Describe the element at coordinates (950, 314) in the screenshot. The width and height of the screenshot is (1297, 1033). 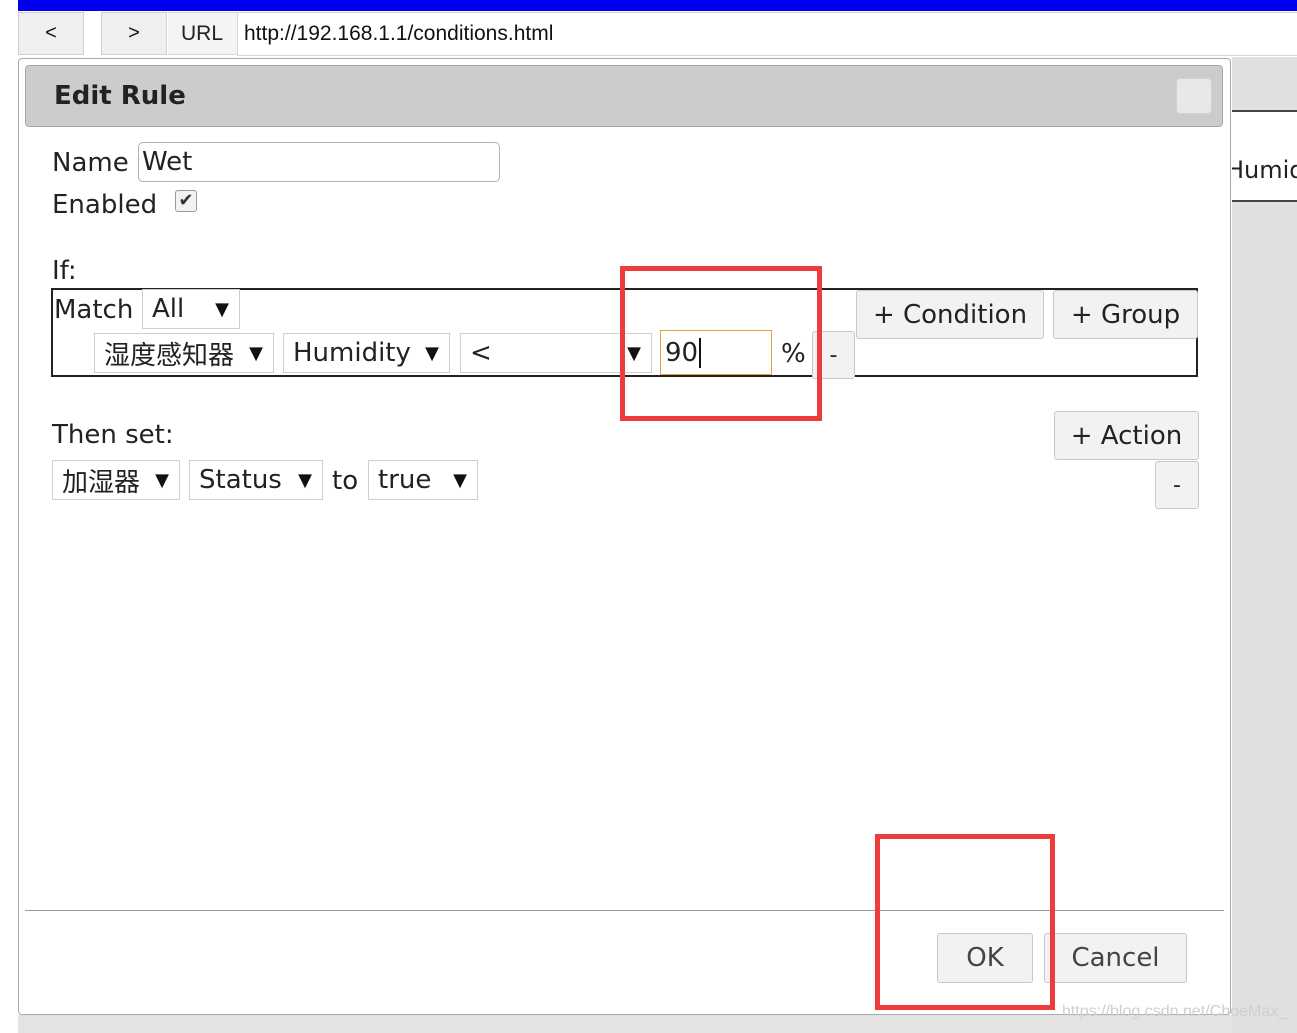
I see `add-condition-button: + Condition` at that location.